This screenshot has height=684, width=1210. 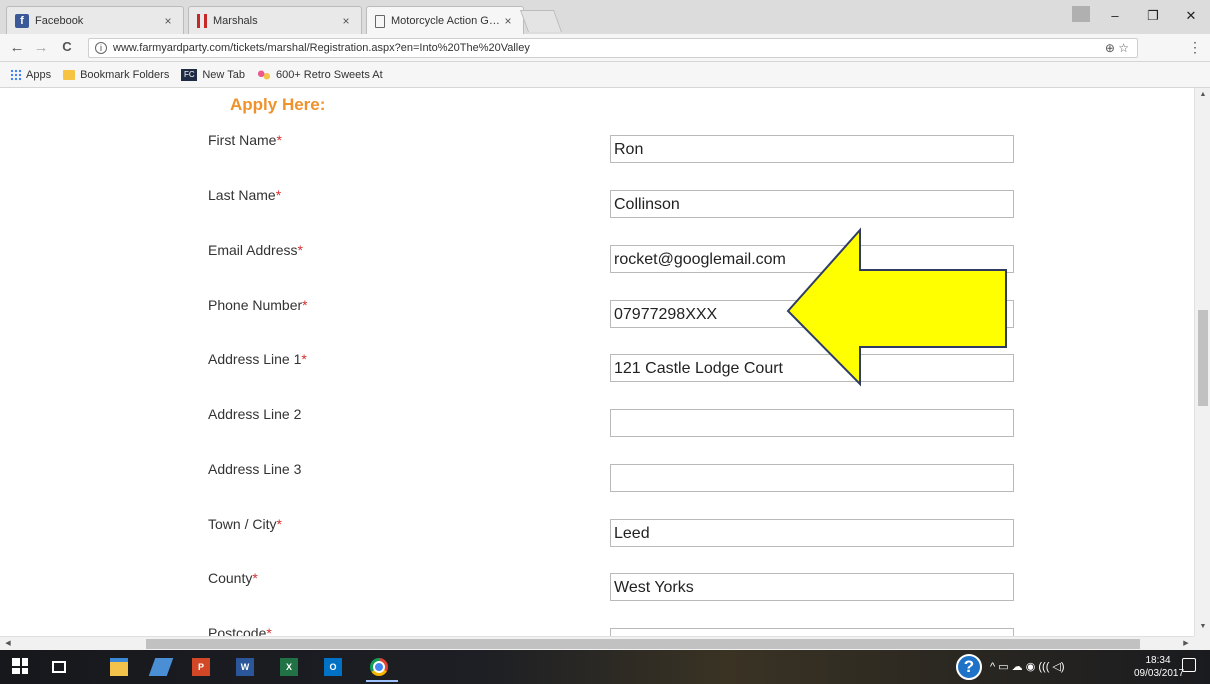 I want to click on horizontal-scroll-thumb, so click(x=643, y=644).